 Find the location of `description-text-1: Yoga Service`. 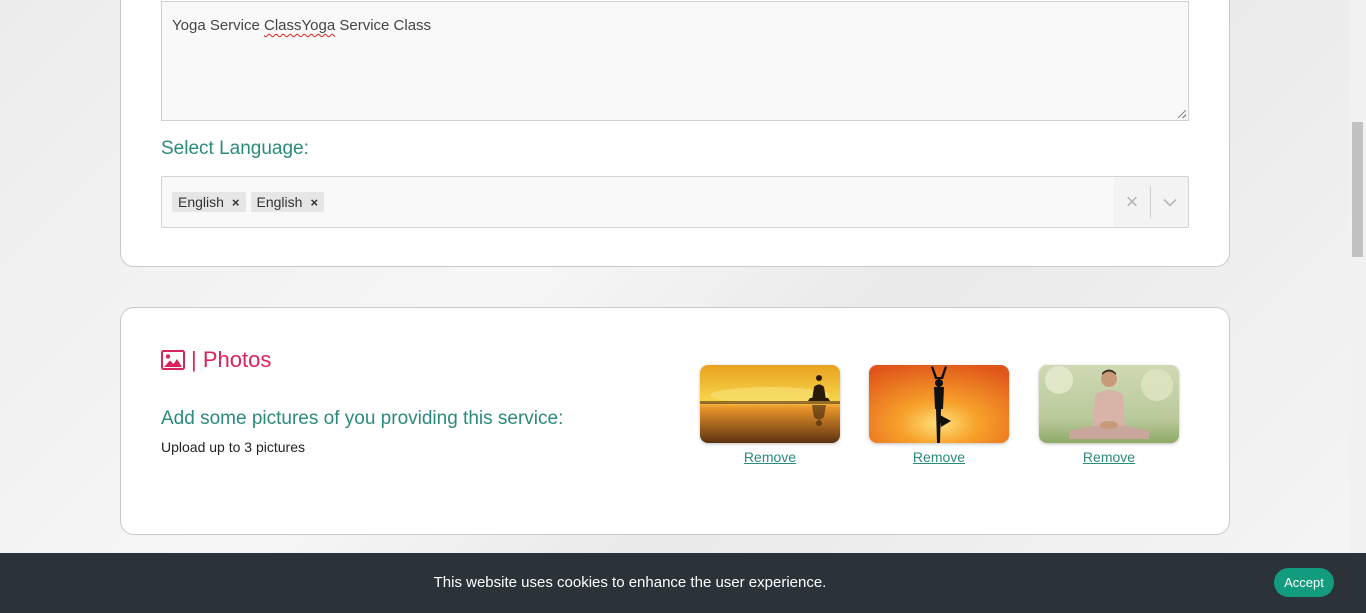

description-text-1: Yoga Service is located at coordinates (218, 25).